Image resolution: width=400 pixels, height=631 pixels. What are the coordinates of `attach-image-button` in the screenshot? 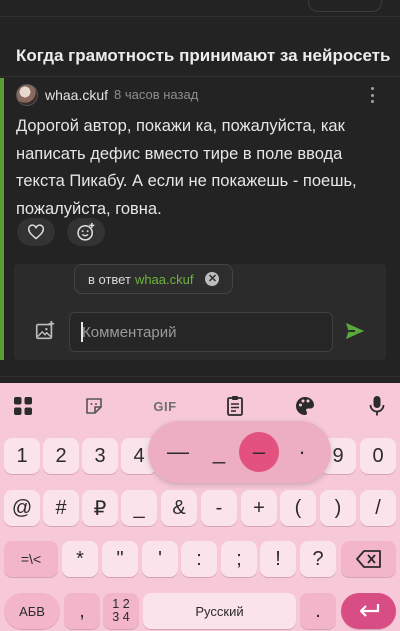 It's located at (45, 331).